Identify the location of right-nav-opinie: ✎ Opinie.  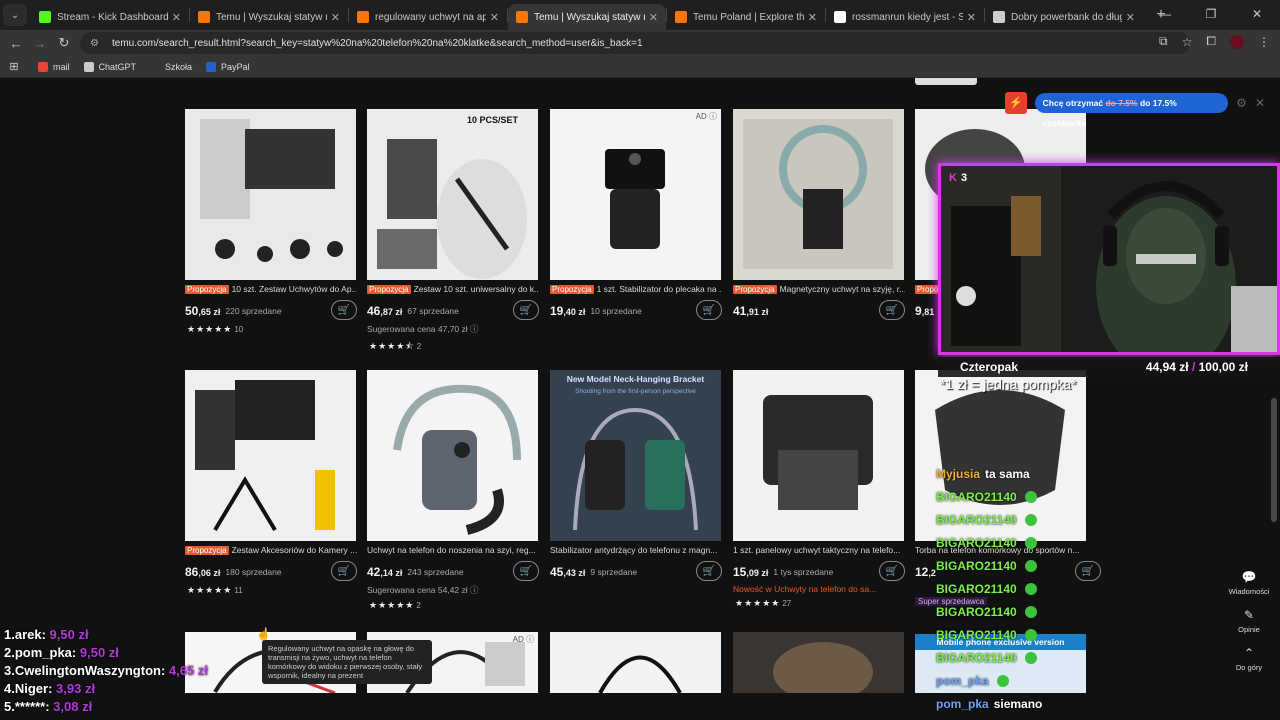
(1249, 621).